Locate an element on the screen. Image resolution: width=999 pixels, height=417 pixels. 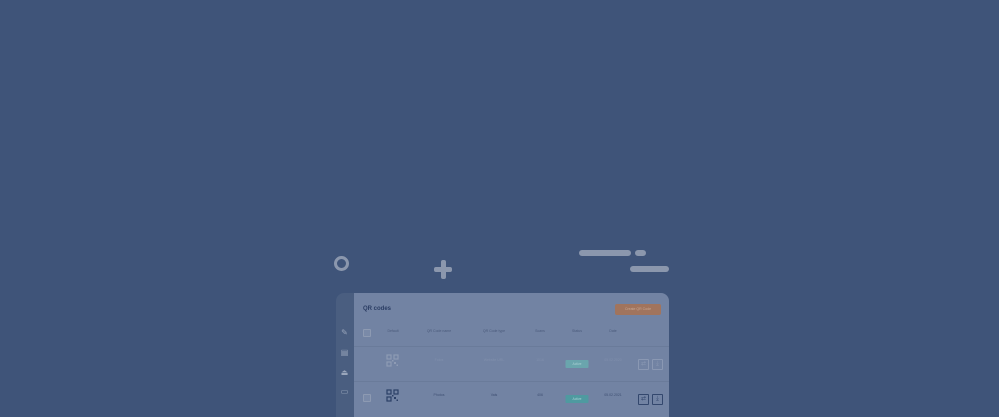
header-scans: Scans is located at coordinates (540, 331).